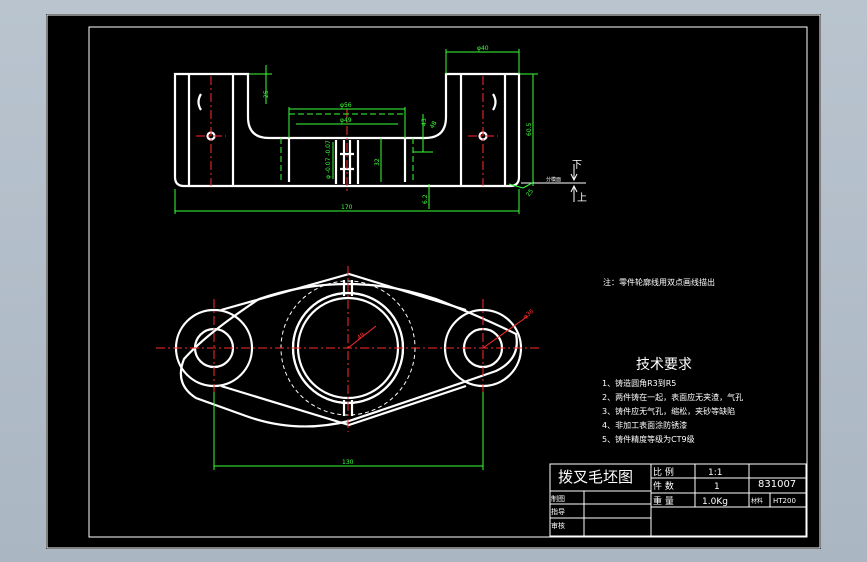 This screenshot has height=562, width=867. What do you see at coordinates (424, 122) in the screenshot?
I see `dim-43: 43` at bounding box center [424, 122].